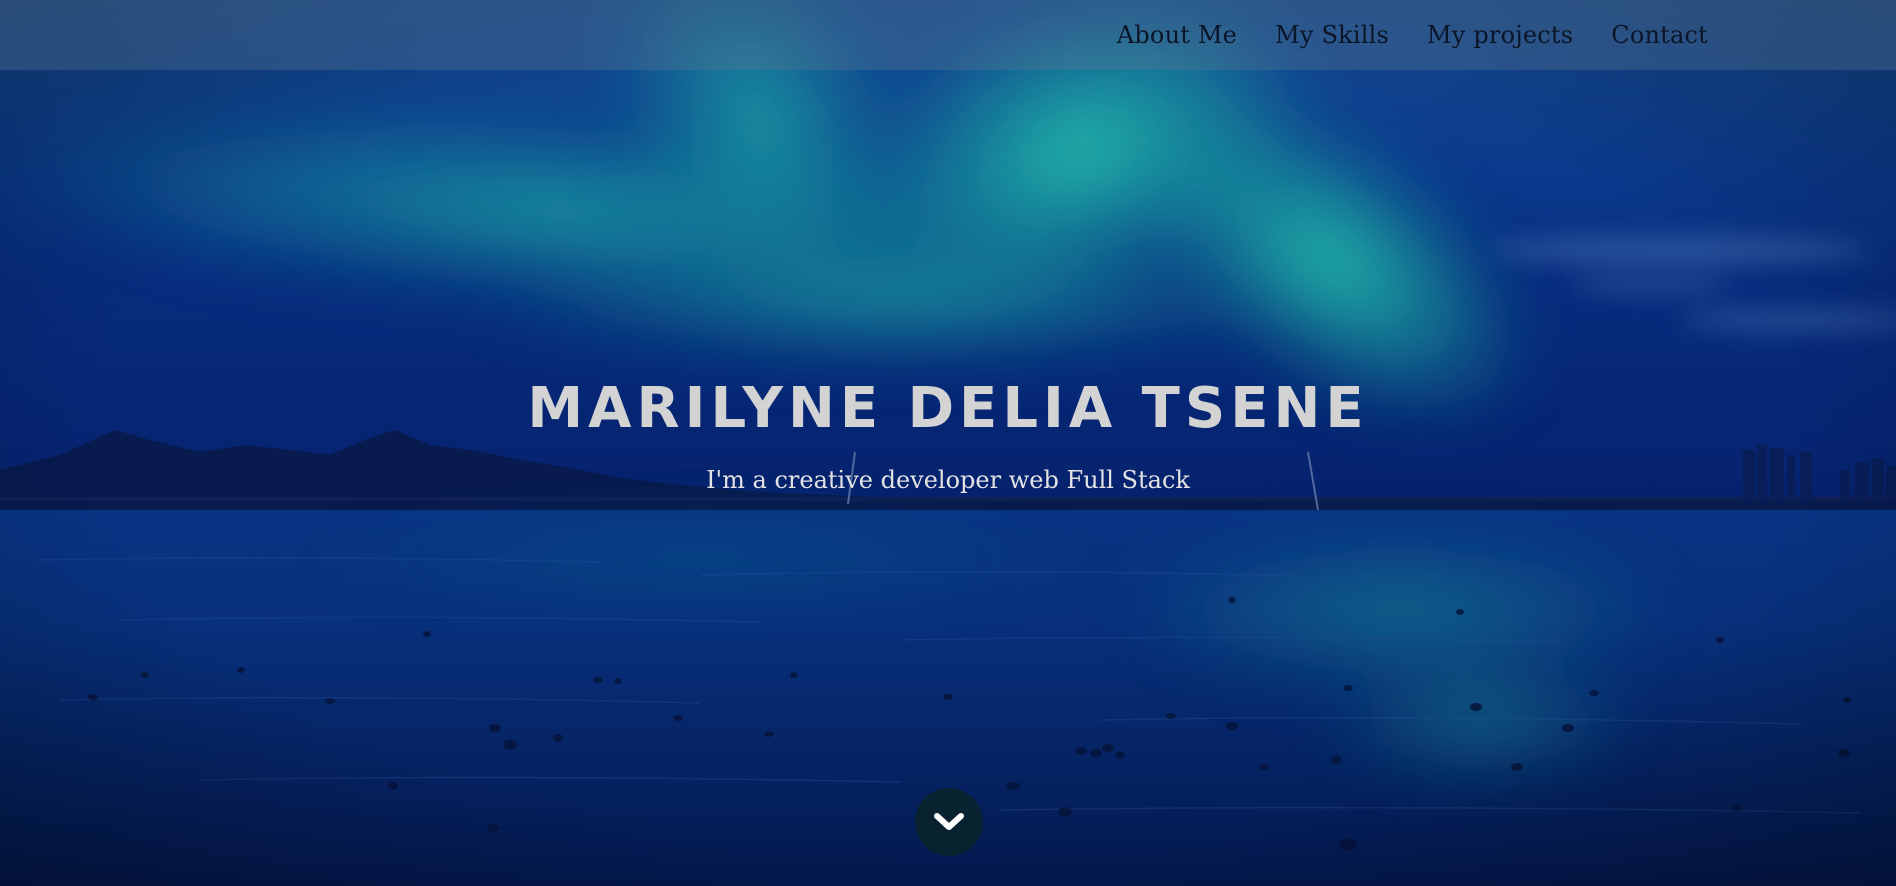  I want to click on hero-subtitle: I'm a creative developer web Full Stack, so click(948, 480).